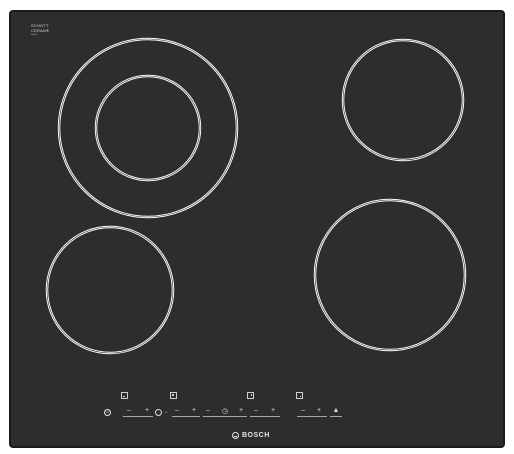  I want to click on bosch-logo: BOSCH, so click(251, 435).